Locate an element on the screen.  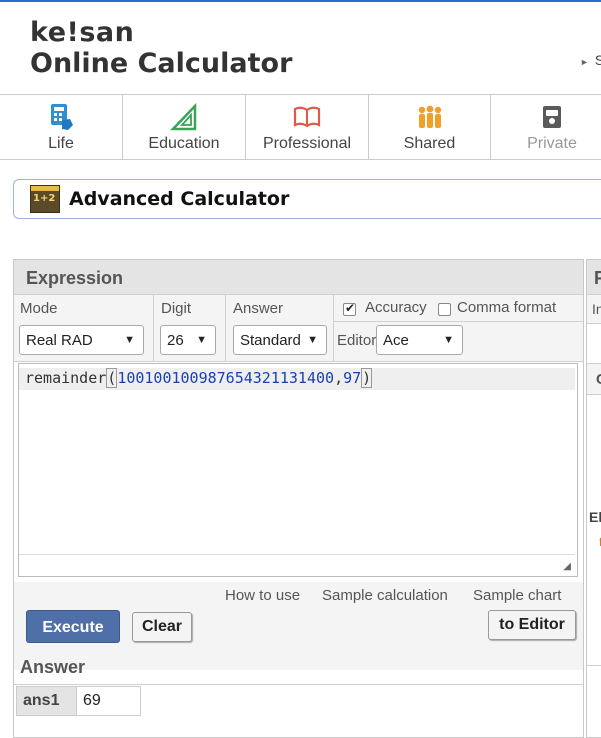
right-panel-text: El is located at coordinates (595, 517).